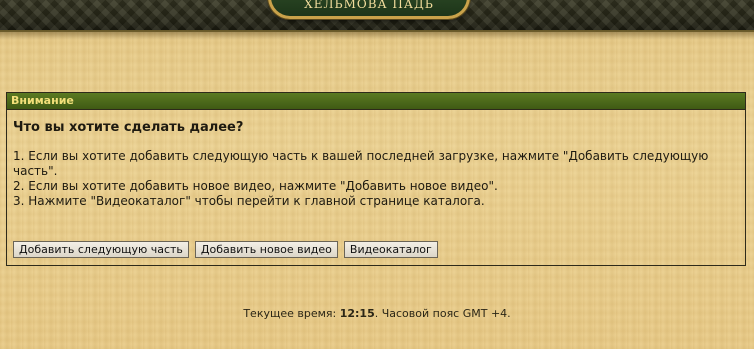 This screenshot has height=349, width=754. I want to click on header-shadow, so click(377, 35).